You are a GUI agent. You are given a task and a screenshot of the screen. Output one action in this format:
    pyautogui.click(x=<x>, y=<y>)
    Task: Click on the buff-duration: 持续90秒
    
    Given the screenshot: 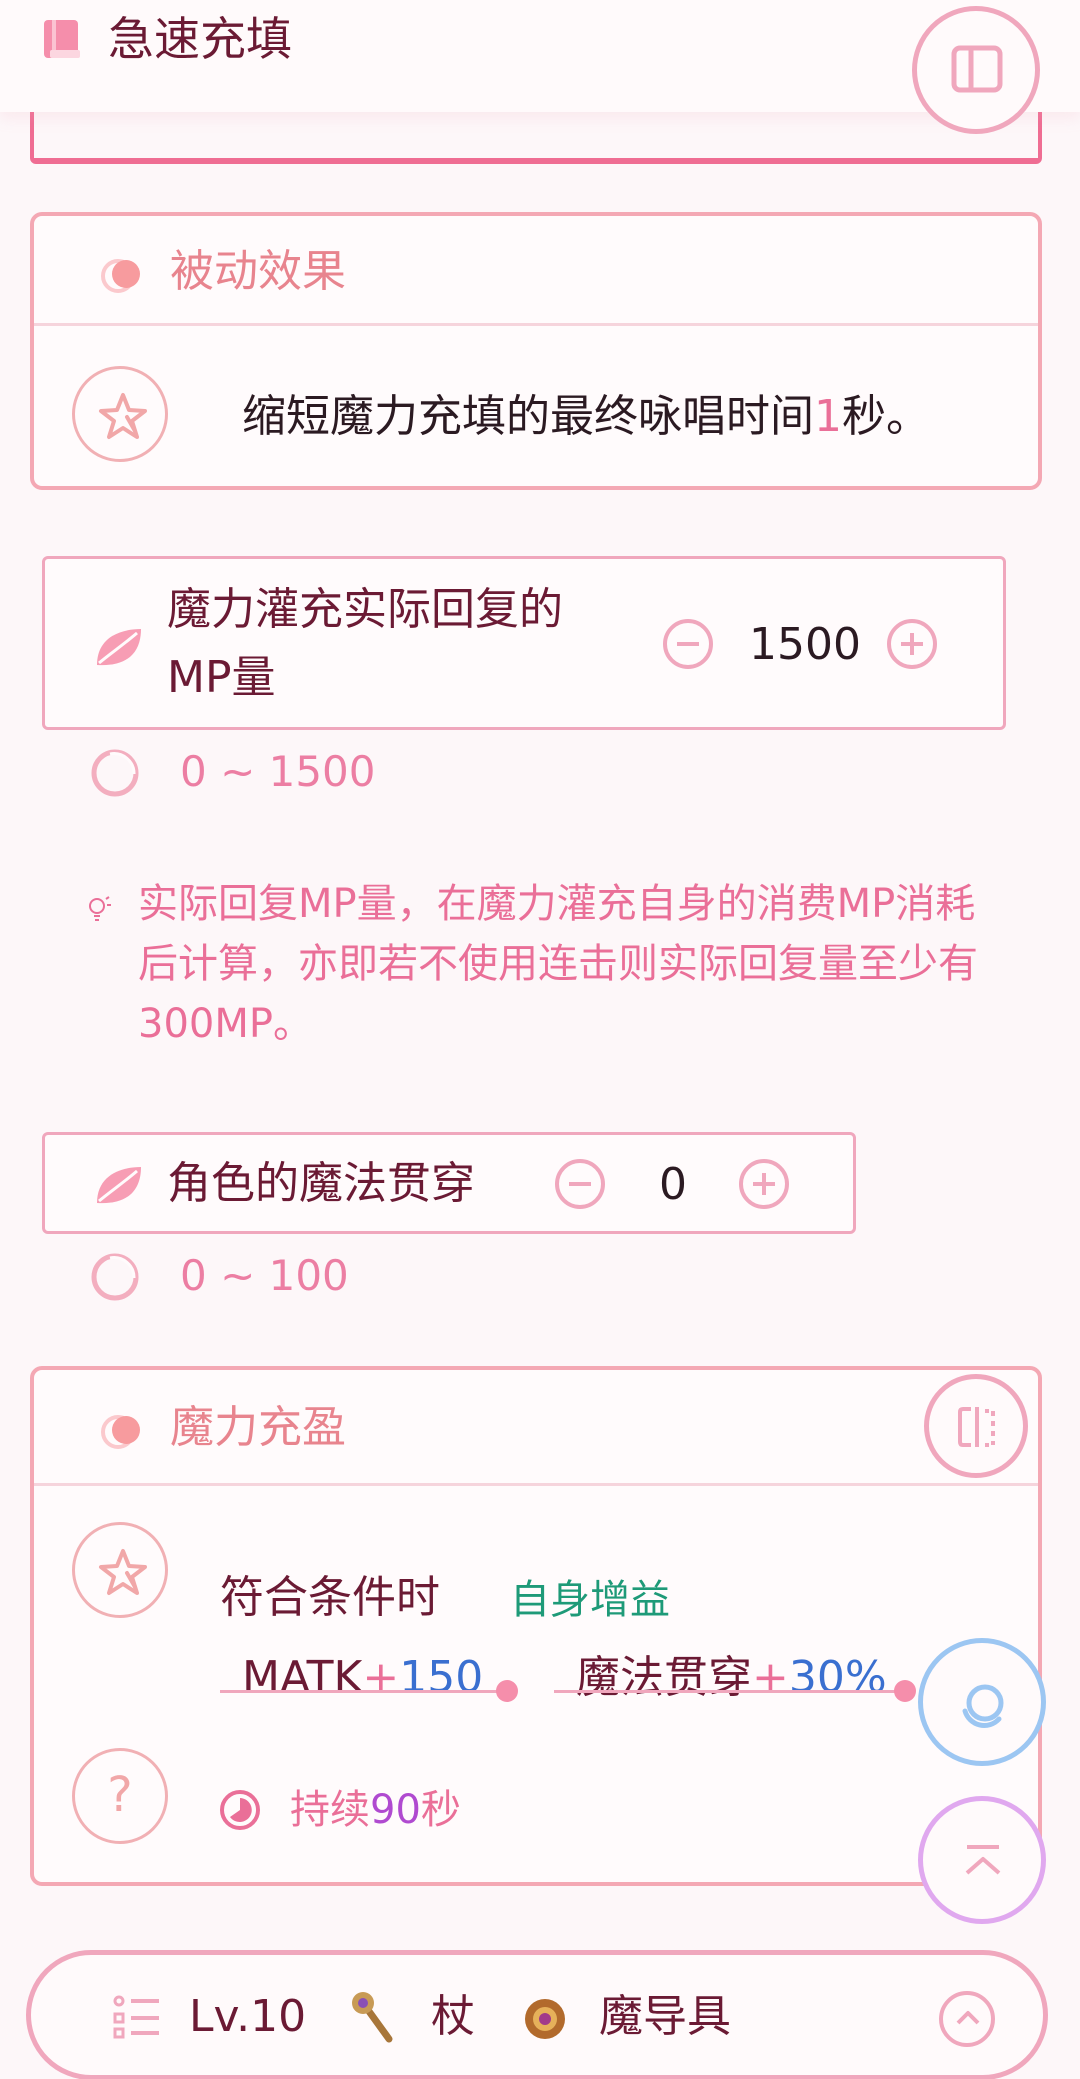 What is the action you would take?
    pyautogui.click(x=375, y=1810)
    